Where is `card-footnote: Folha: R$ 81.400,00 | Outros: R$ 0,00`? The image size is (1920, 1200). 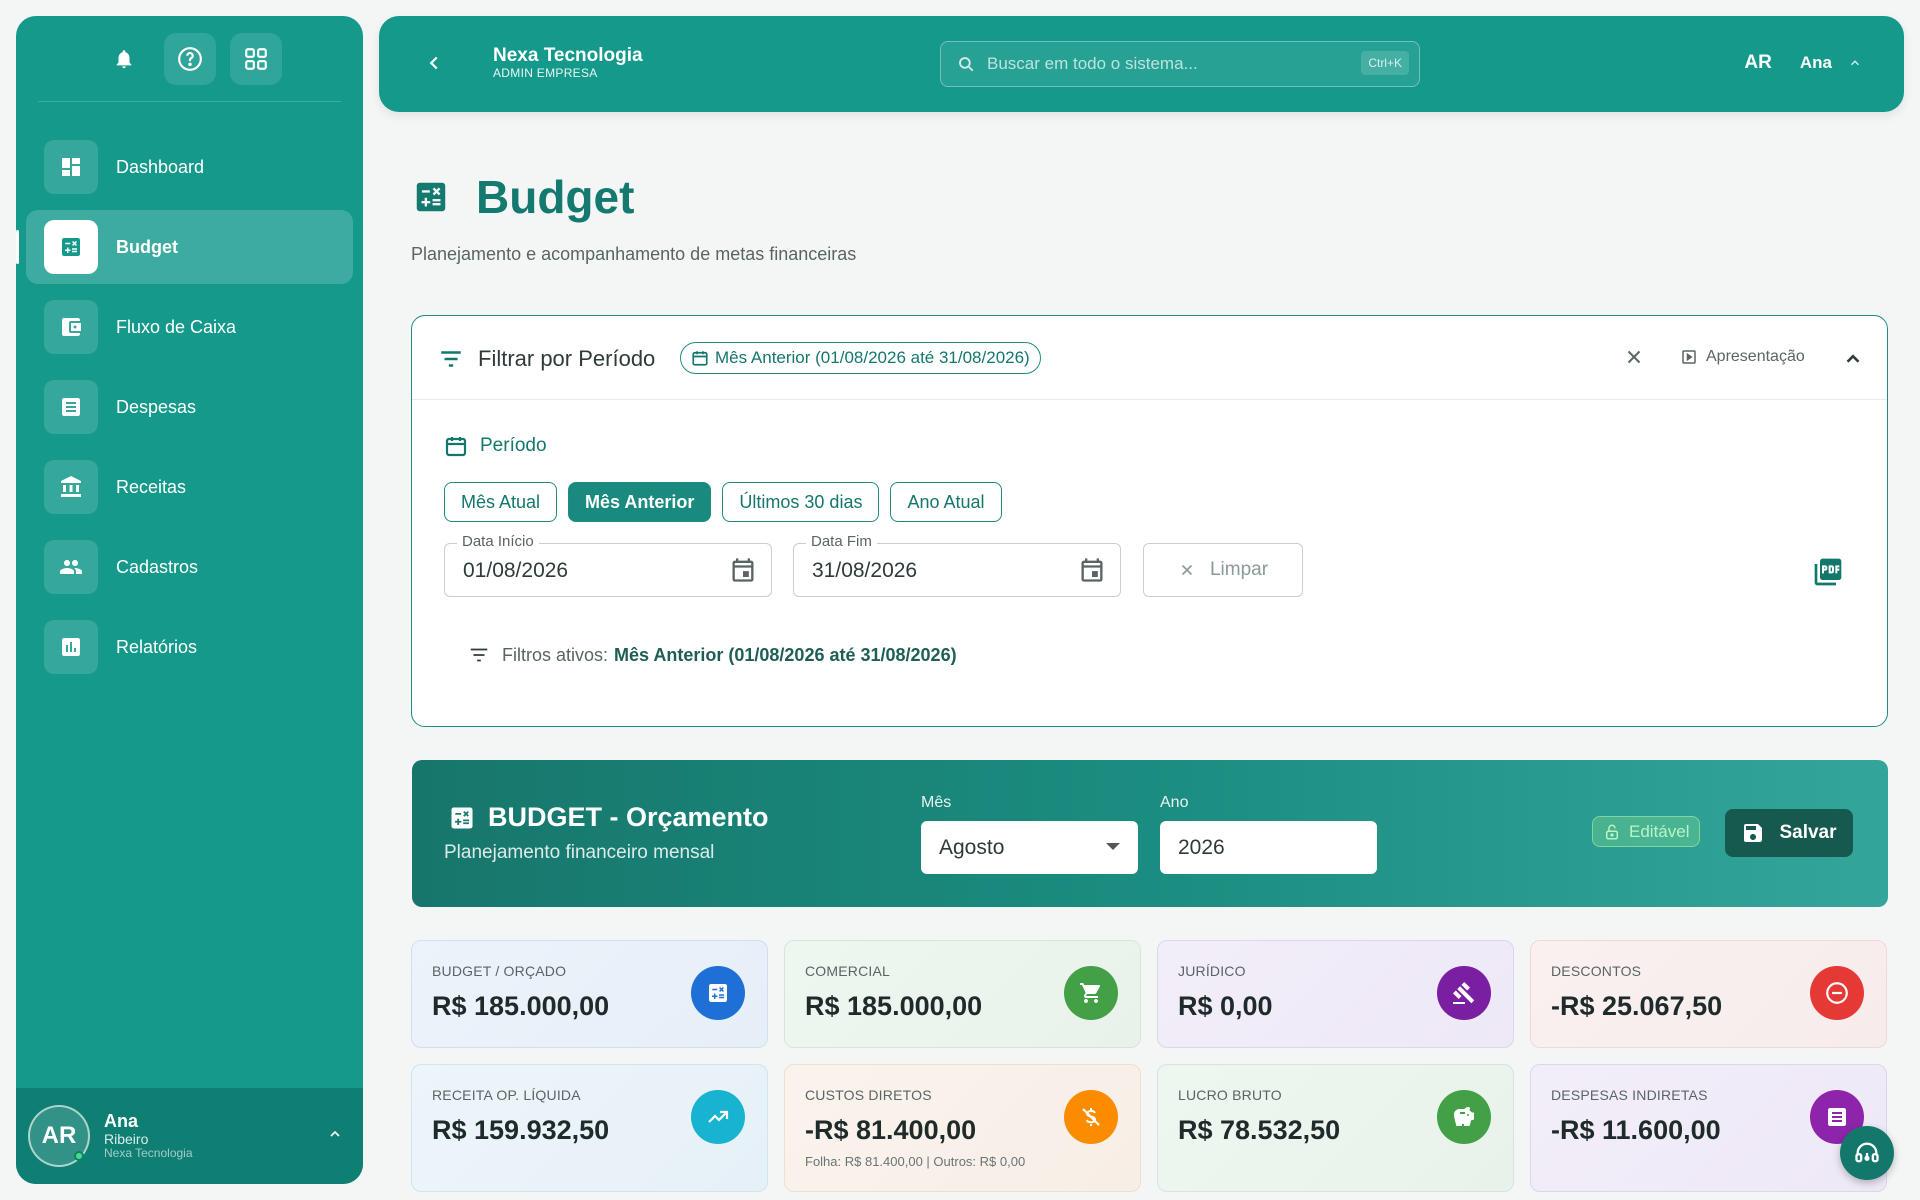
card-footnote: Folha: R$ 81.400,00 | Outros: R$ 0,00 is located at coordinates (915, 1161).